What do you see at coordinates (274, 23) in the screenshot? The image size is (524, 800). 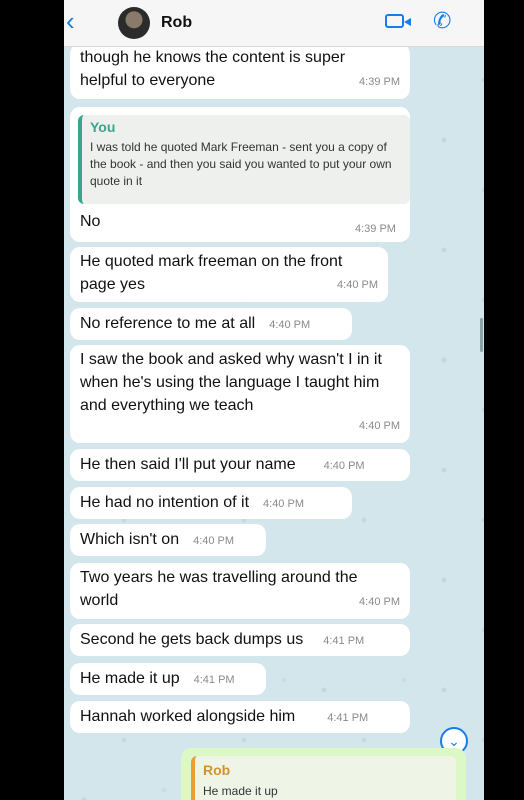 I see `chat-header: ‹ Rob ✆` at bounding box center [274, 23].